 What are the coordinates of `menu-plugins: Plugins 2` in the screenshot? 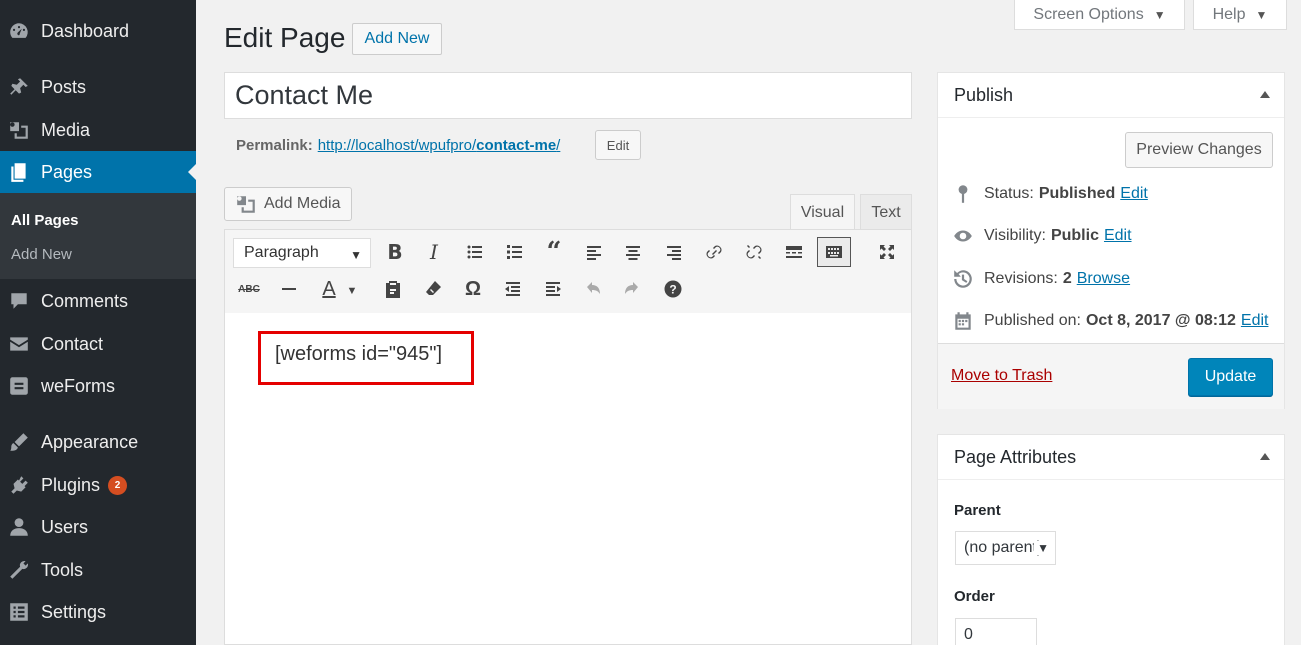 It's located at (98, 485).